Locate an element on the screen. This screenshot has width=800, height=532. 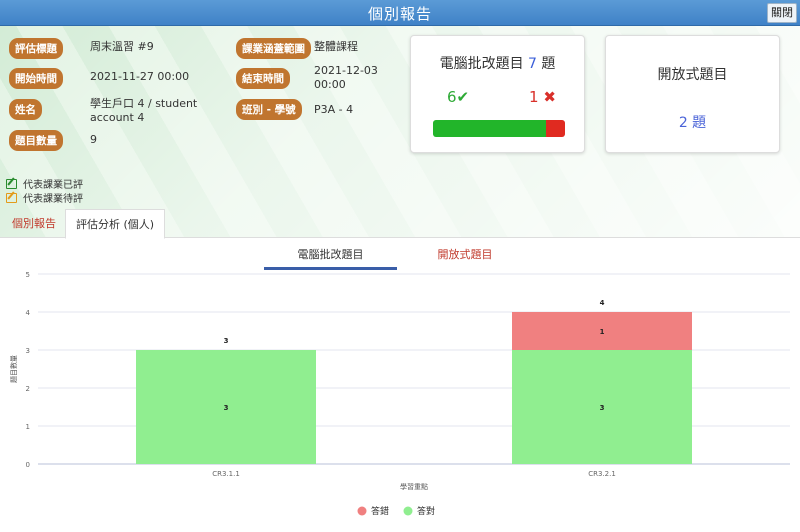
class-number-label: 班別 - 學號 is located at coordinates (269, 109).